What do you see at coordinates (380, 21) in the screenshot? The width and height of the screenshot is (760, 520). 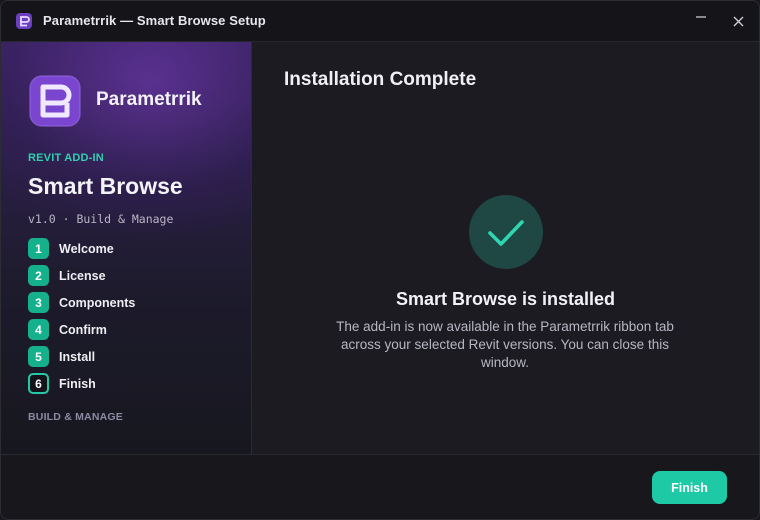 I see `title-bar: Parametrrik — Smart Browse Setup` at bounding box center [380, 21].